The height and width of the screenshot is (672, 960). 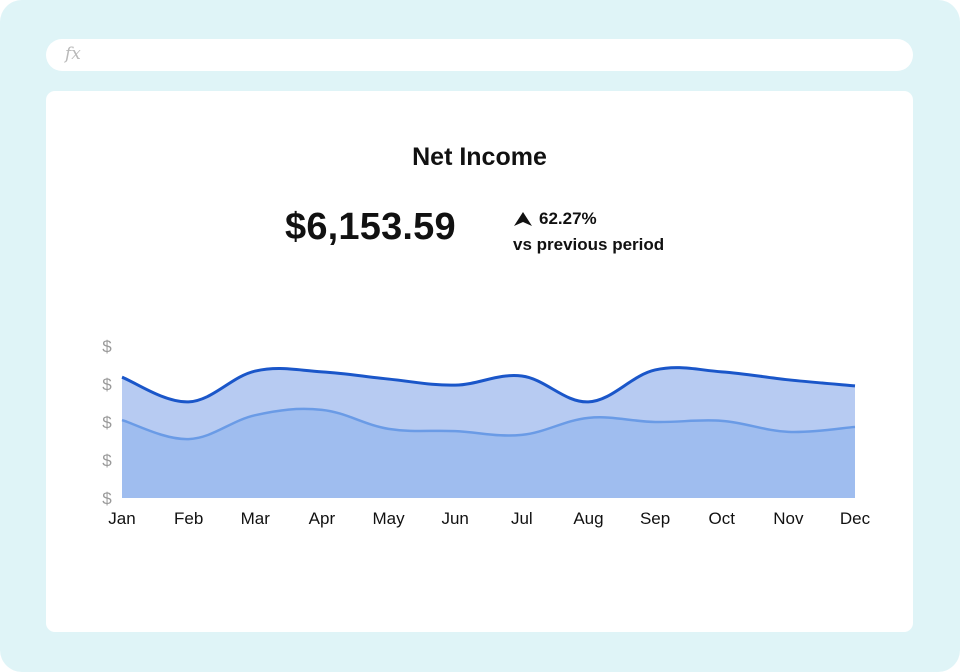 What do you see at coordinates (722, 518) in the screenshot?
I see `x-tick-label-oct: Oct` at bounding box center [722, 518].